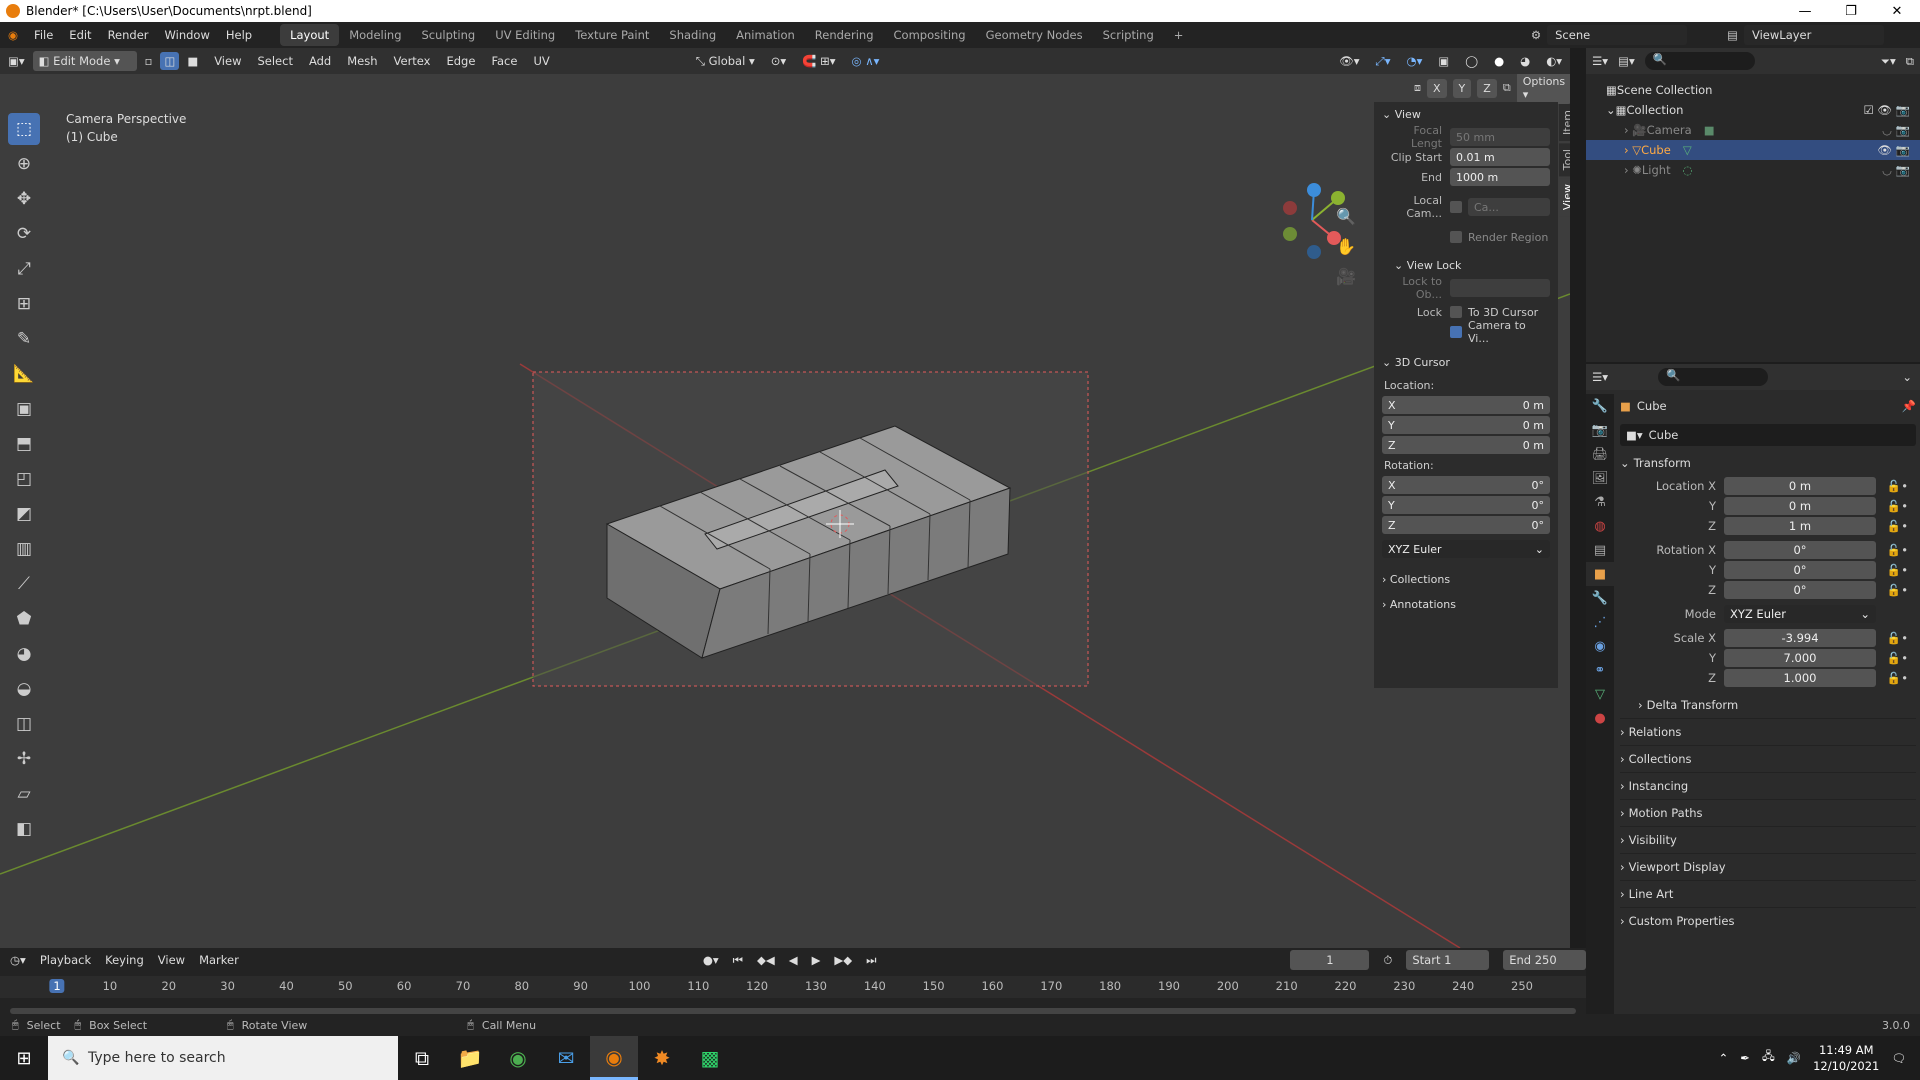 Image resolution: width=1920 pixels, height=1080 pixels. Describe the element at coordinates (1768, 758) in the screenshot. I see `collections-section-header: › Collections` at that location.